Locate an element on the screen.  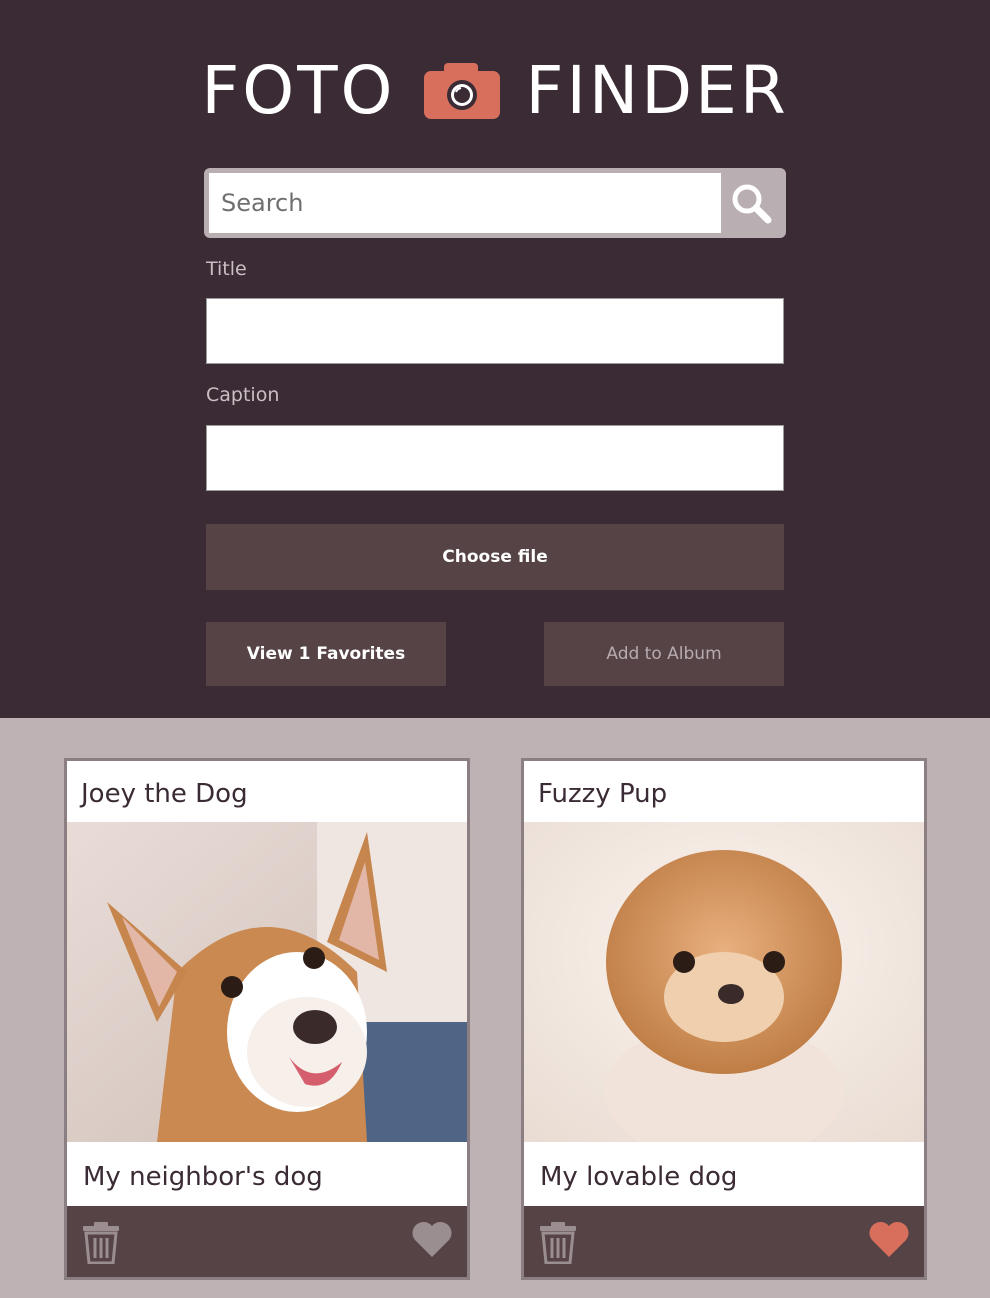
app-logo: FOTO FINDER is located at coordinates (495, 90).